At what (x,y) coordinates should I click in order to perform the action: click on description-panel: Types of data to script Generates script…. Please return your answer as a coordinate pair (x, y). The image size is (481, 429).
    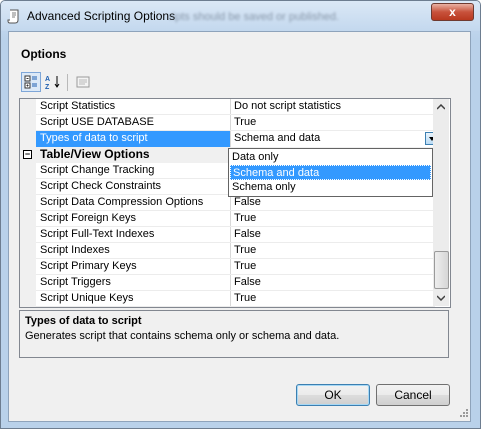
    Looking at the image, I should click on (234, 334).